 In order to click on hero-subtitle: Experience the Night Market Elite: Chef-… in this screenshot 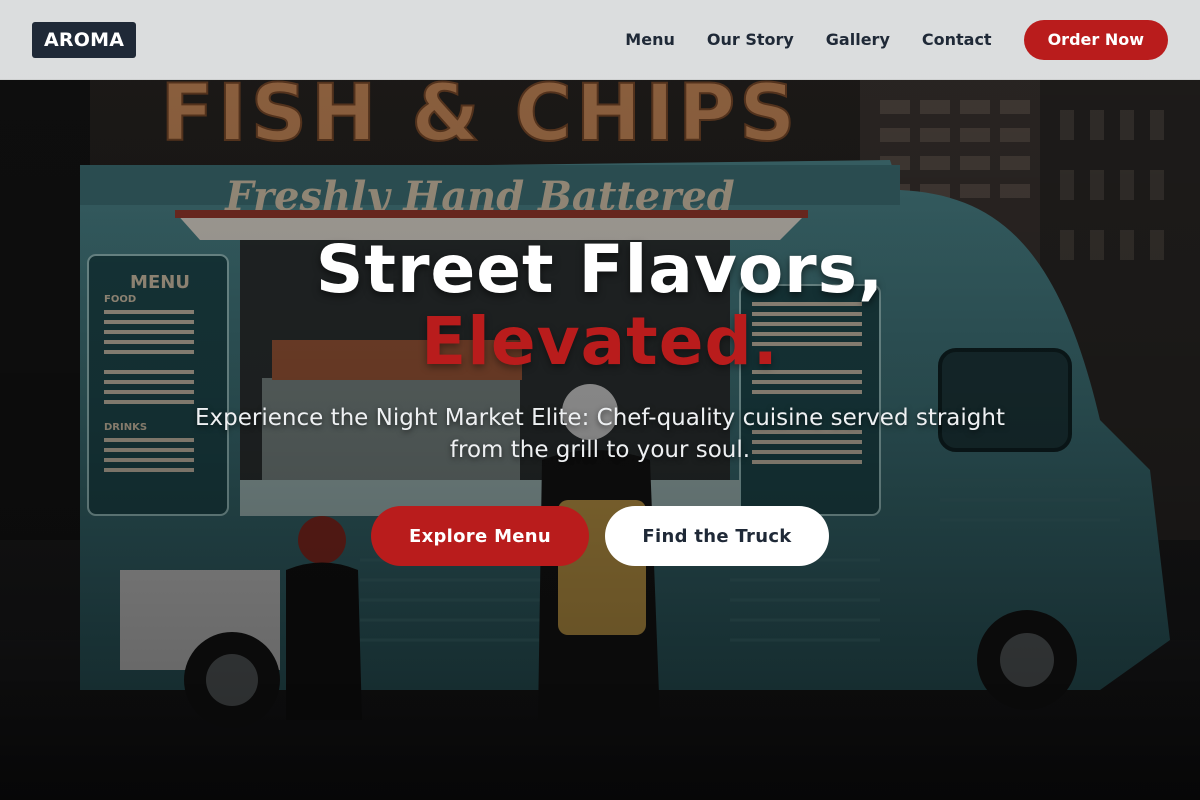, I will do `click(600, 434)`.